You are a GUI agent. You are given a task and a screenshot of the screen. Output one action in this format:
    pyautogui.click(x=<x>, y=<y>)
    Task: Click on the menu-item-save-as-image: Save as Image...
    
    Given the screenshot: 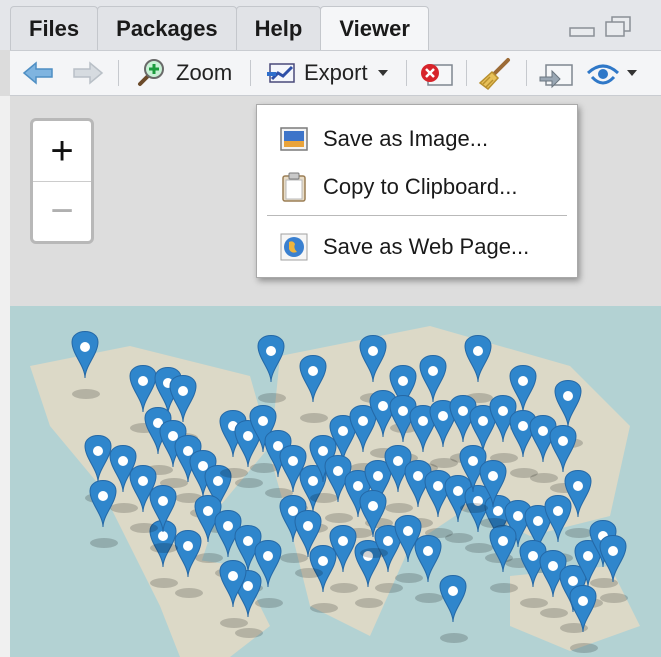 What is the action you would take?
    pyautogui.click(x=417, y=139)
    